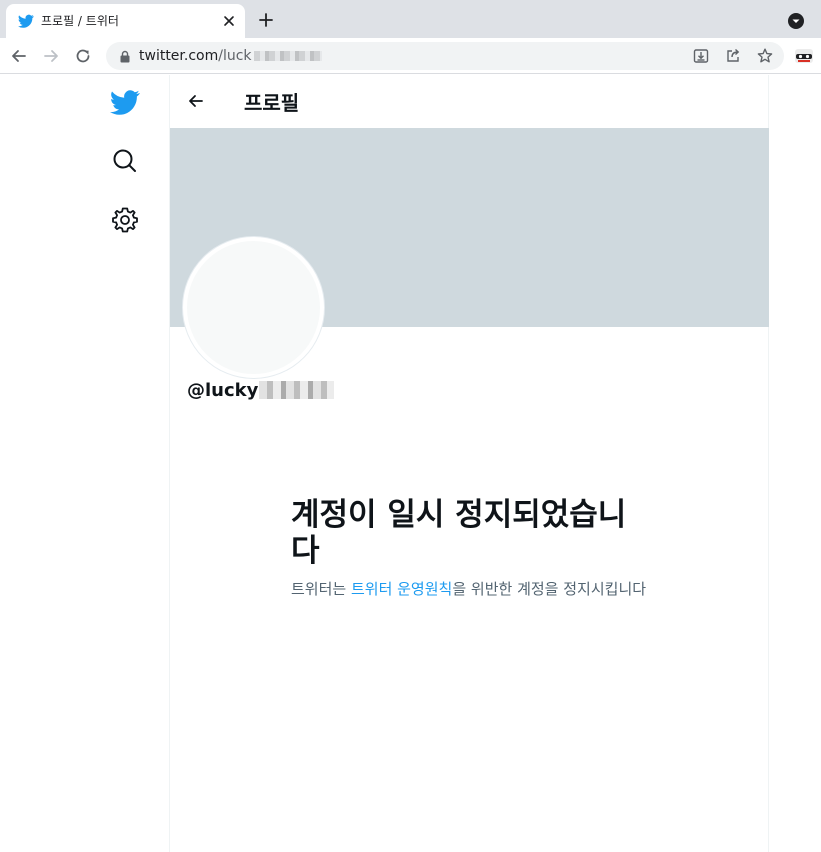 The height and width of the screenshot is (852, 821). What do you see at coordinates (701, 56) in the screenshot?
I see `install-icon` at bounding box center [701, 56].